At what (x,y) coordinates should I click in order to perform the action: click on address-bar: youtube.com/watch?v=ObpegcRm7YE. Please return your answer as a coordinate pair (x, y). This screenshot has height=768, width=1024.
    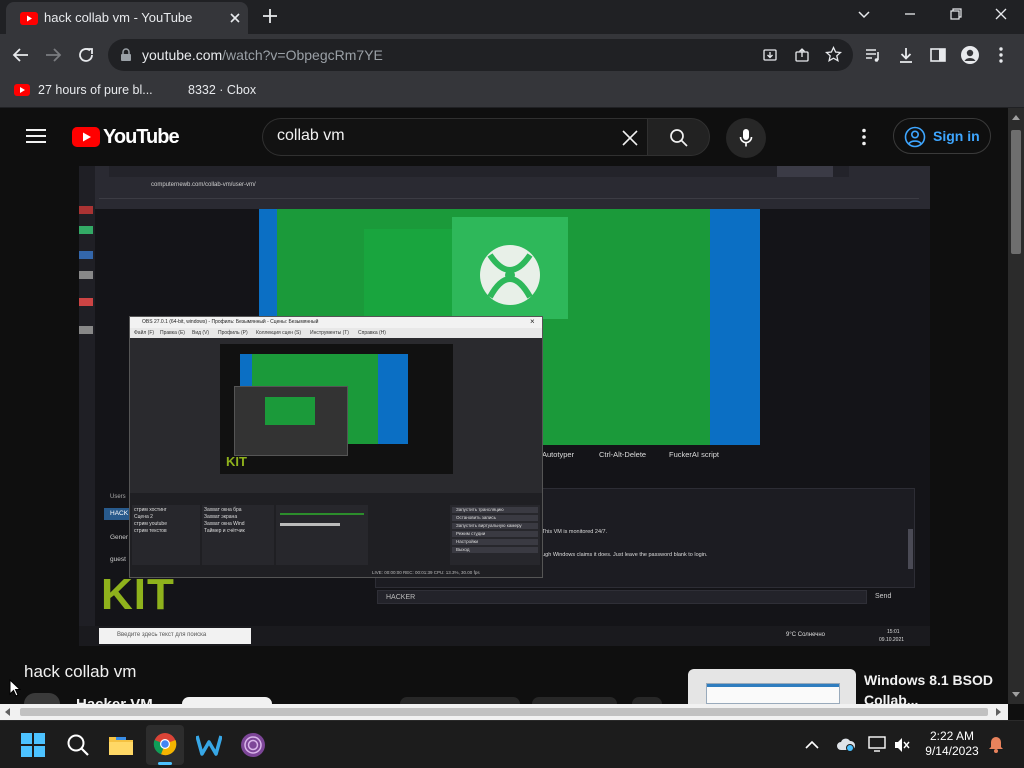
    Looking at the image, I should click on (480, 55).